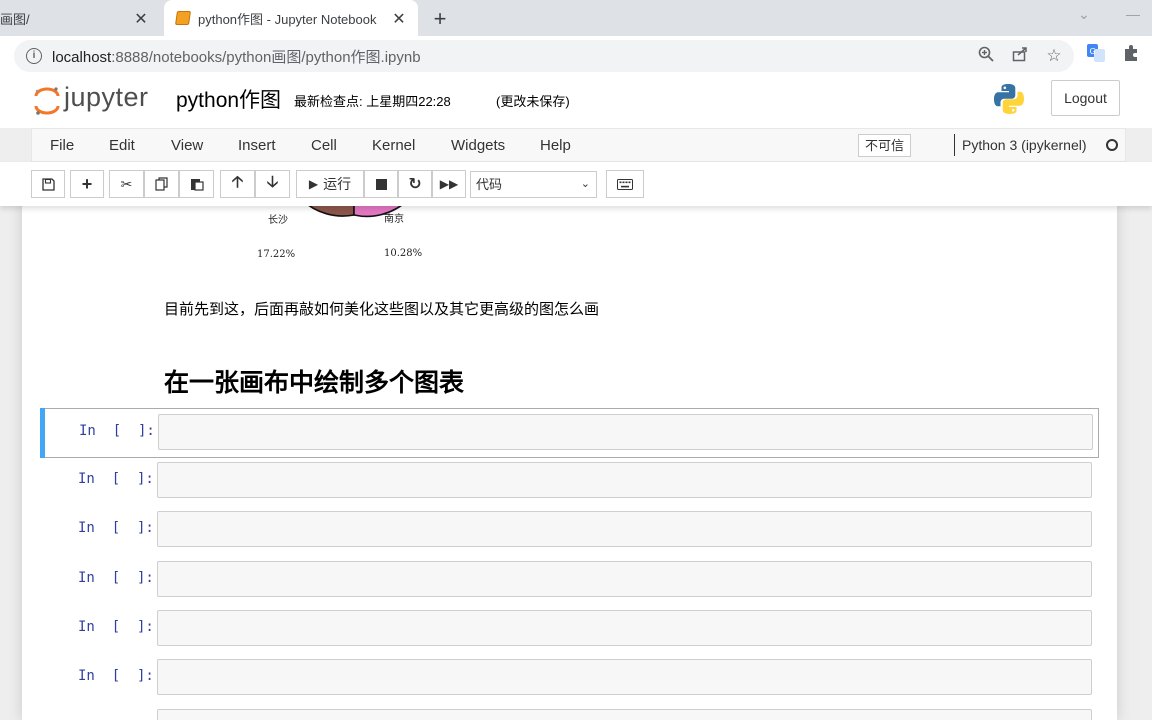  I want to click on paste-icon, so click(197, 185).